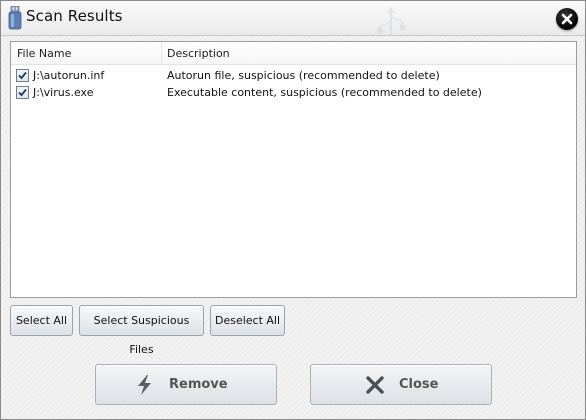  Describe the element at coordinates (63, 92) in the screenshot. I see `file-name-cell: J:\virus.exe` at that location.